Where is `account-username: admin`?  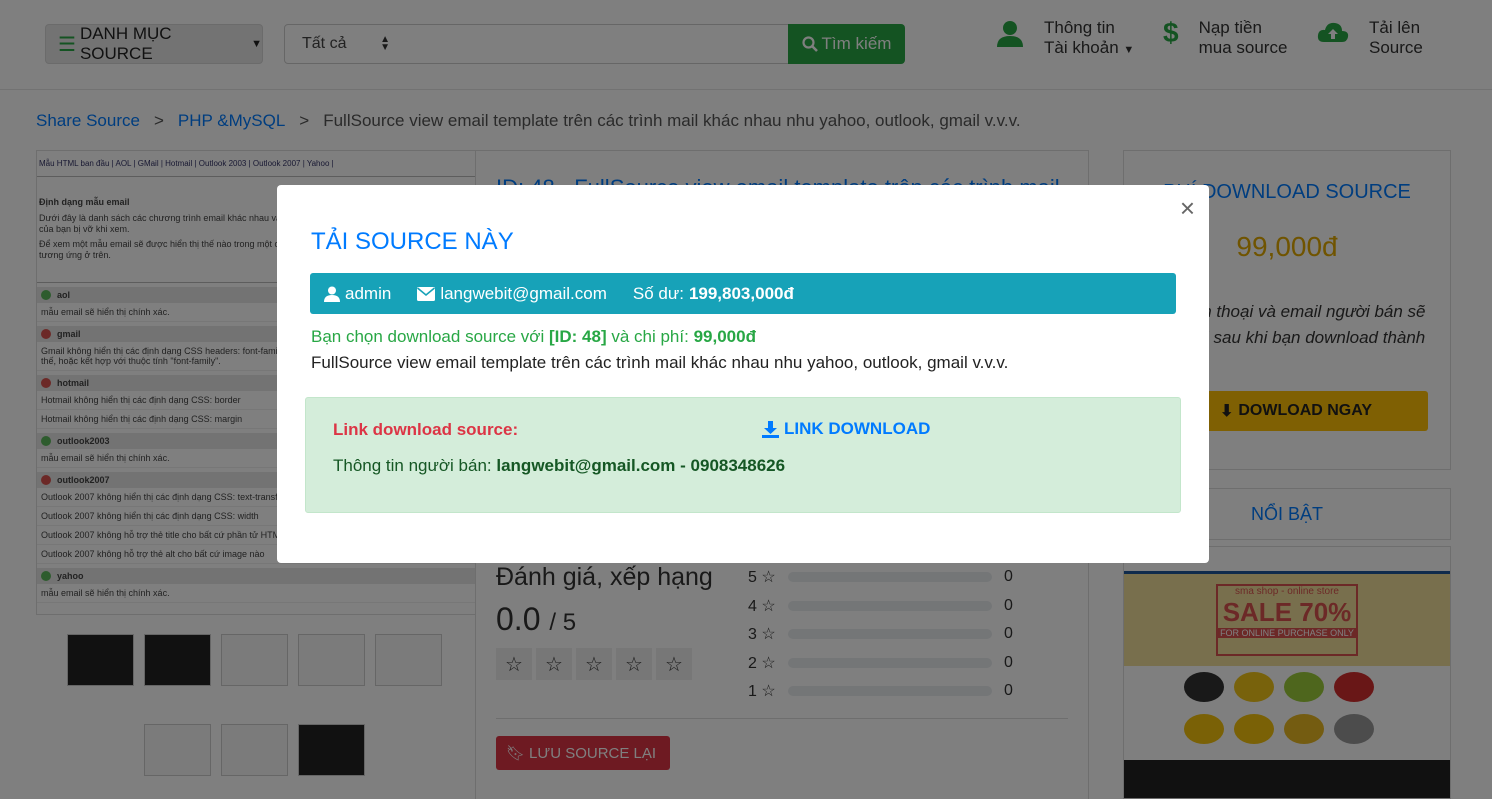
account-username: admin is located at coordinates (368, 293).